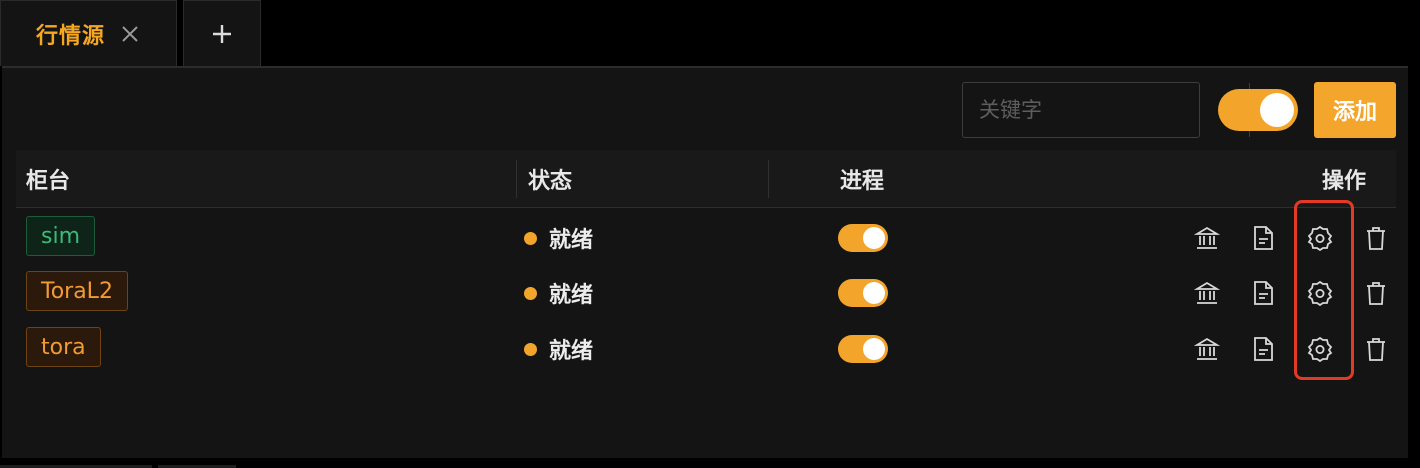 The image size is (1420, 468). Describe the element at coordinates (710, 464) in the screenshot. I see `bottom-strip` at that location.